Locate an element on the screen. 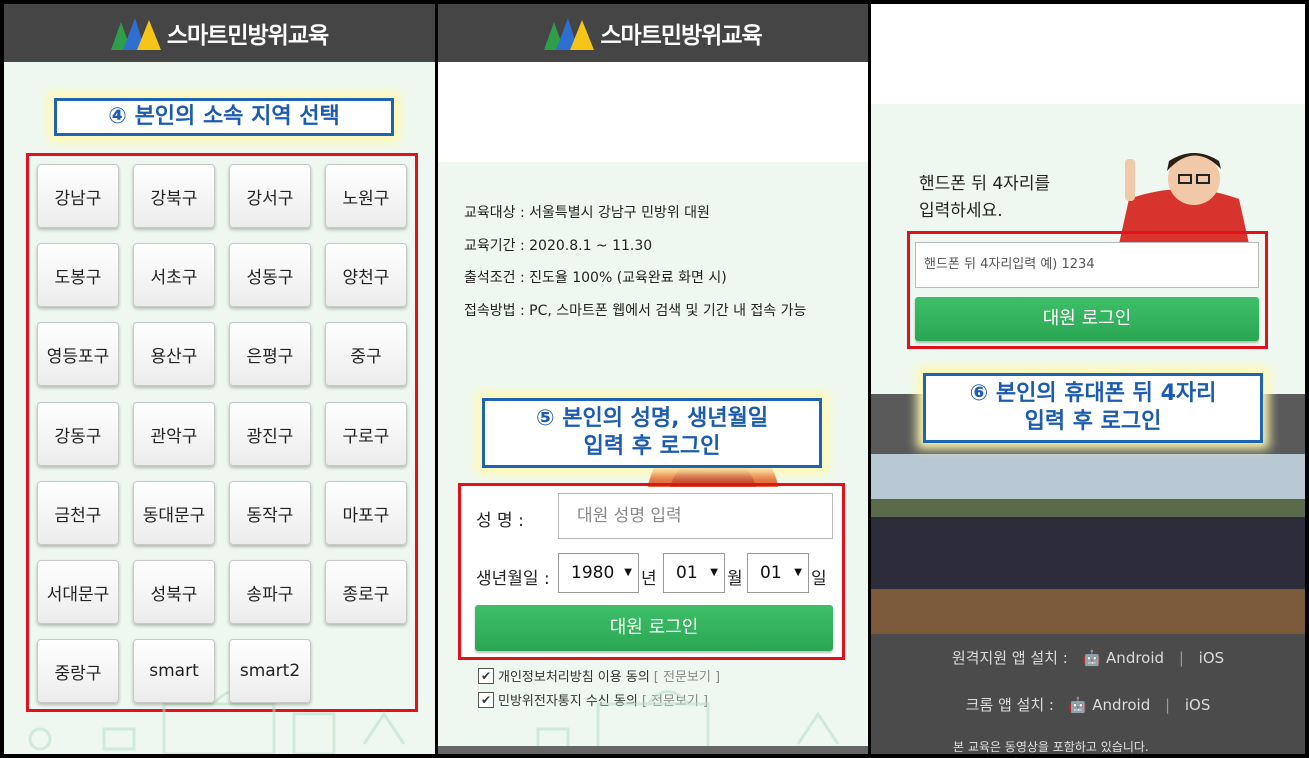 Image resolution: width=1309 pixels, height=758 pixels. remote-support-label: 원격지원 앱 설치 : is located at coordinates (1009, 658).